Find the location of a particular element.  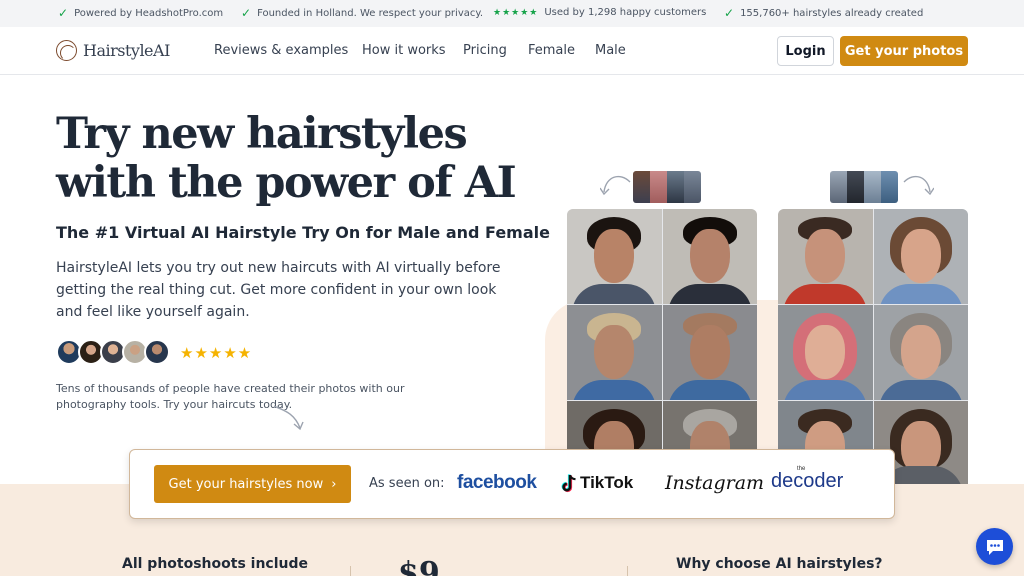

trust-item-label: Used by 1,298 happy customers is located at coordinates (625, 12).